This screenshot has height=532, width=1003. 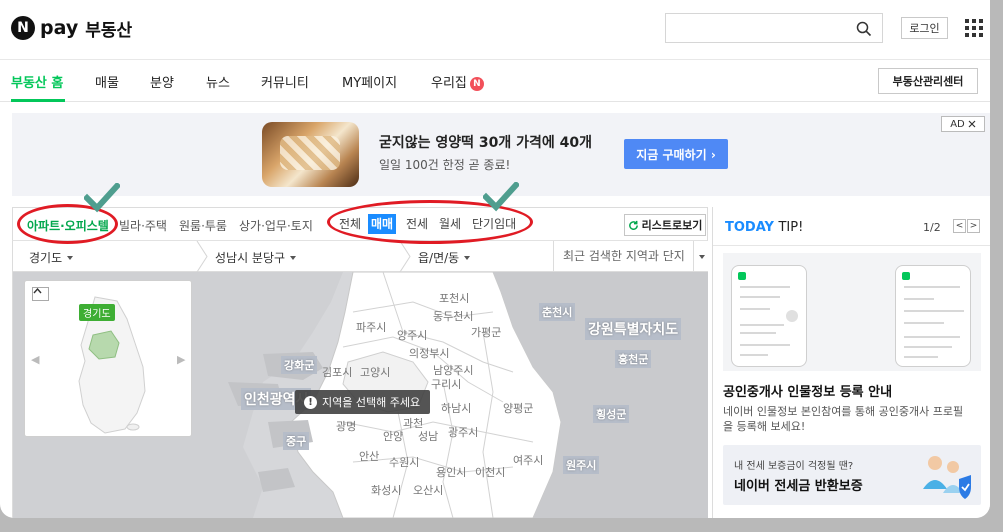 What do you see at coordinates (35, 359) in the screenshot?
I see `minimap-prev-icon: ◀` at bounding box center [35, 359].